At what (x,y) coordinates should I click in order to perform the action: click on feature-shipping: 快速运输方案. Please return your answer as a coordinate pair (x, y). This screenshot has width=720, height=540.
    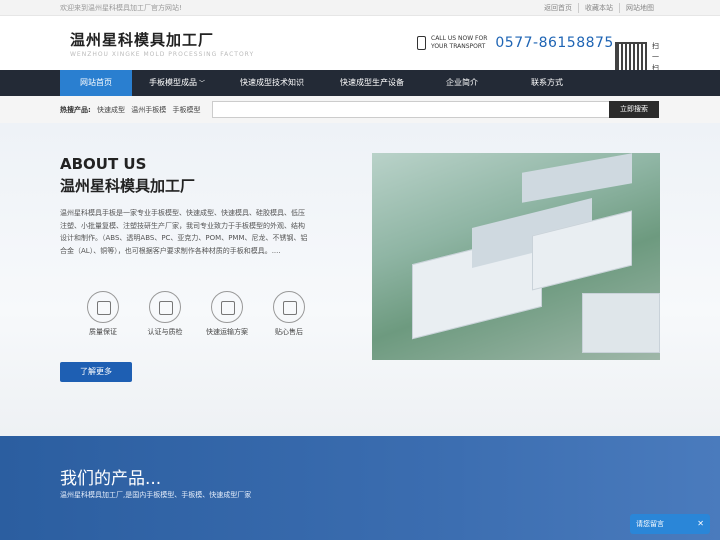
    Looking at the image, I should click on (227, 314).